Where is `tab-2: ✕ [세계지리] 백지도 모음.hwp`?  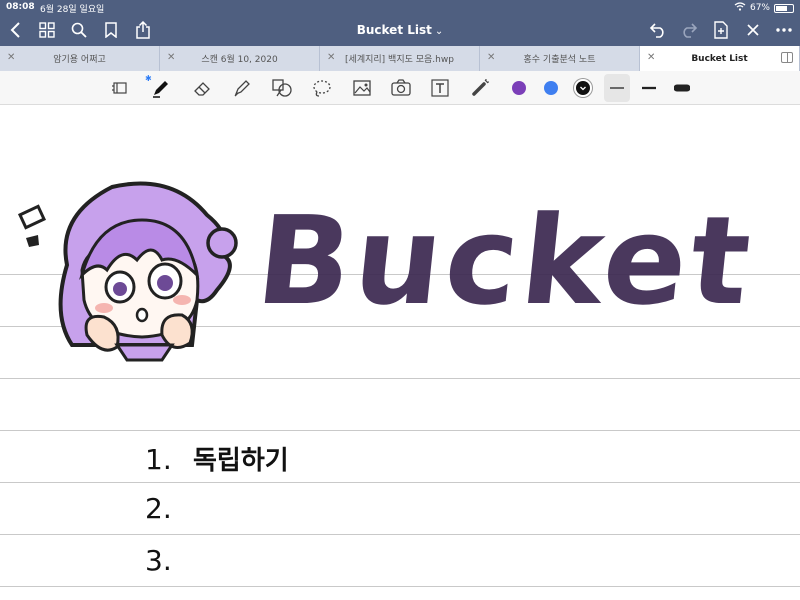
tab-2: ✕ [세계지리] 백지도 모음.hwp is located at coordinates (400, 58).